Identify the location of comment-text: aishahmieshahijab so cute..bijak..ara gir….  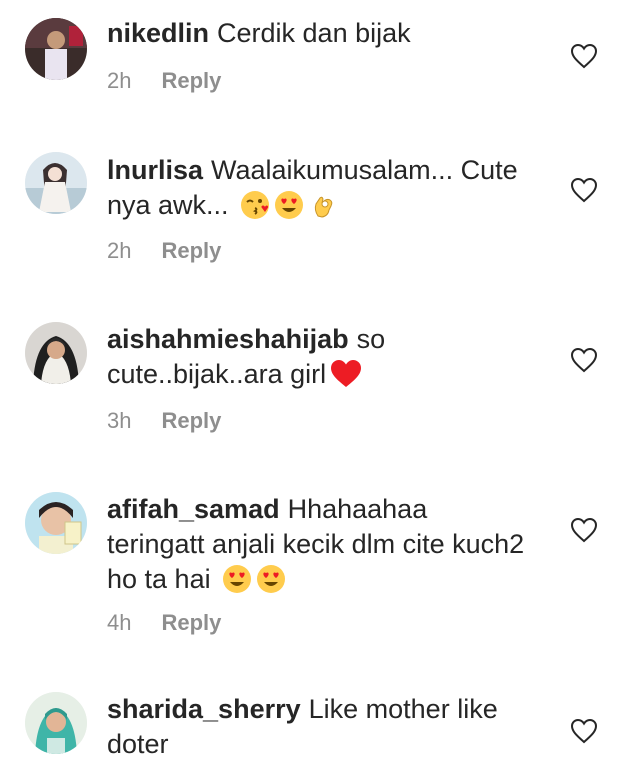
(317, 357).